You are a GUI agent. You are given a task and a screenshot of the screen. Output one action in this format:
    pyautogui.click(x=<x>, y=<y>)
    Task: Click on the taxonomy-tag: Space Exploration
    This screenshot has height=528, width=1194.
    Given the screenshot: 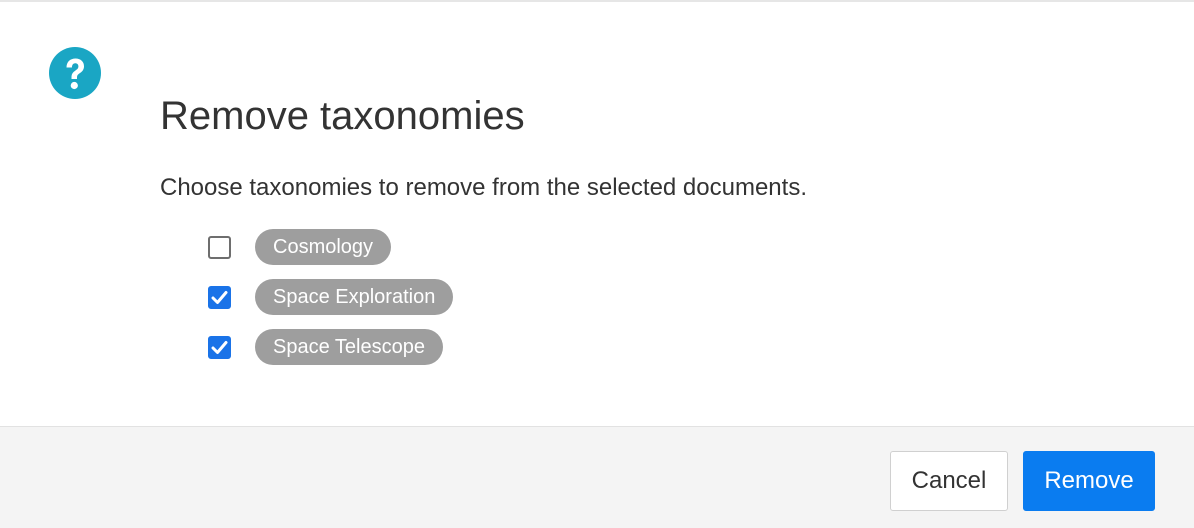 What is the action you would take?
    pyautogui.click(x=354, y=297)
    